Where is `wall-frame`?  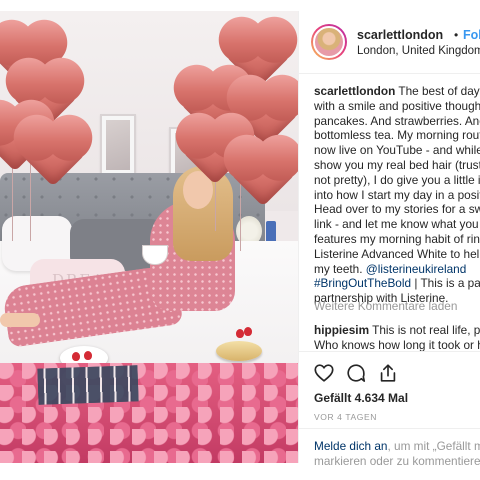 wall-frame is located at coordinates (118, 145).